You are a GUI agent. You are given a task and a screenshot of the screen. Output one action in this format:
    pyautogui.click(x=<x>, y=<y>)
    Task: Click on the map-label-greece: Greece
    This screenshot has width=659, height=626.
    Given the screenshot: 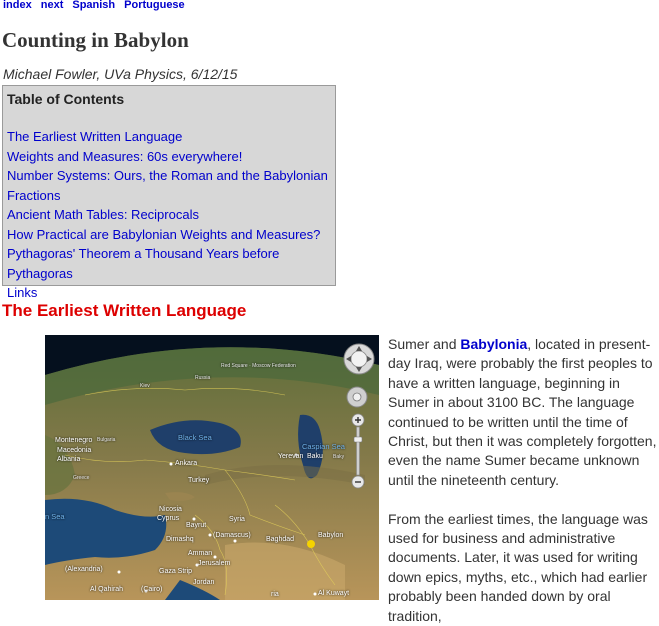 What is the action you would take?
    pyautogui.click(x=81, y=478)
    